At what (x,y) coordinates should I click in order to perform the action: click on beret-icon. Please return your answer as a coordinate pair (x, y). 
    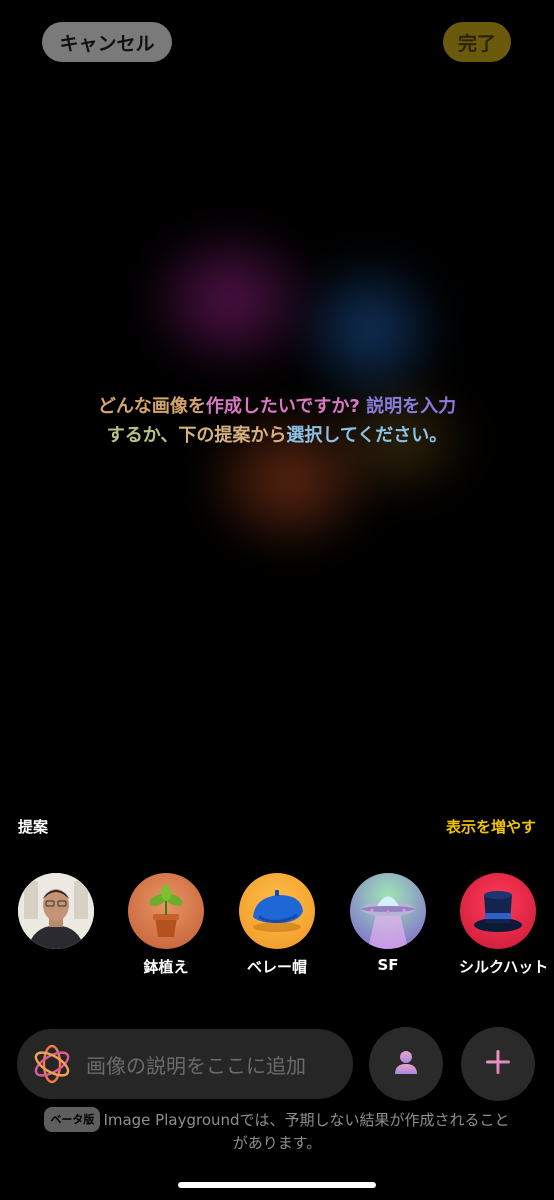
    Looking at the image, I should click on (277, 911).